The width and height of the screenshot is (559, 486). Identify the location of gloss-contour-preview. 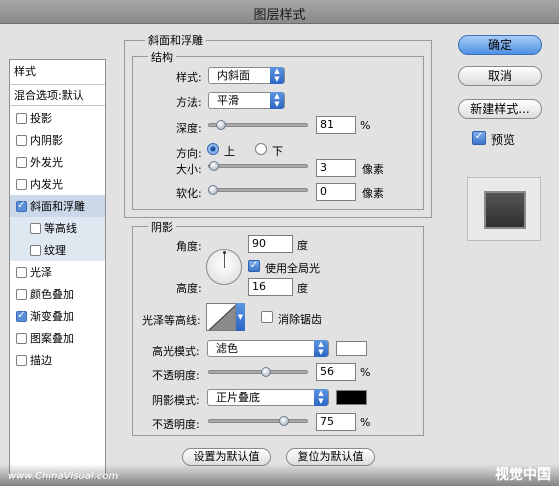
(221, 317).